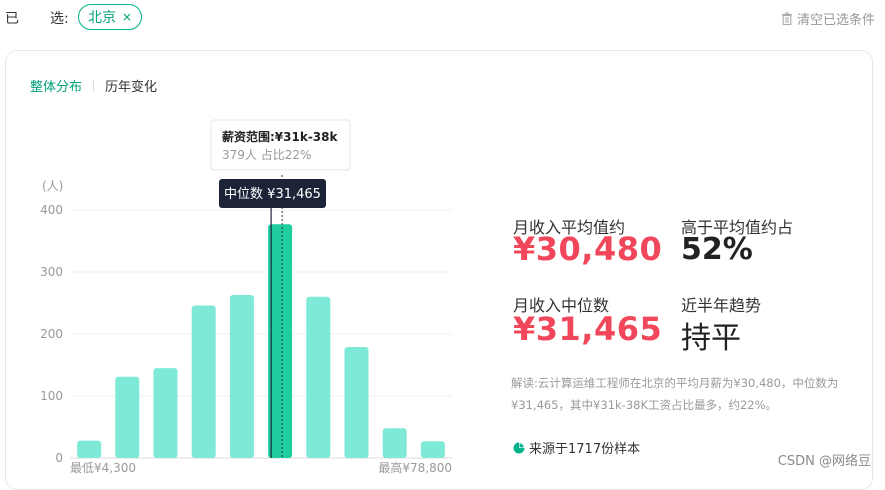  I want to click on watermark: CSDN @网络豆, so click(824, 461).